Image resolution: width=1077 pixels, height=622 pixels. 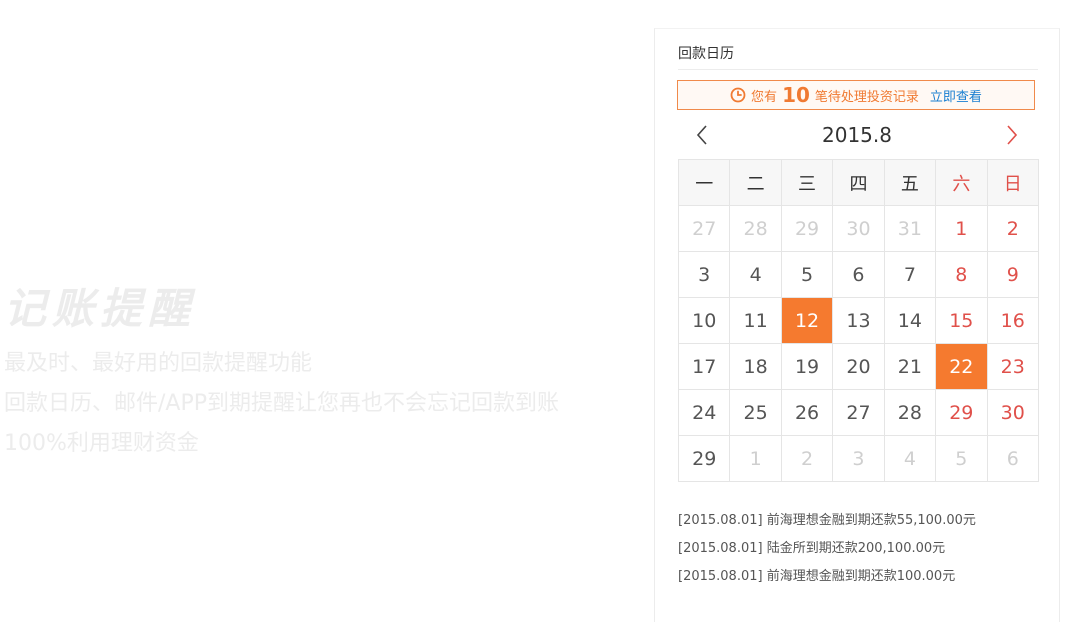 I want to click on calendar-day: 6, so click(x=858, y=274).